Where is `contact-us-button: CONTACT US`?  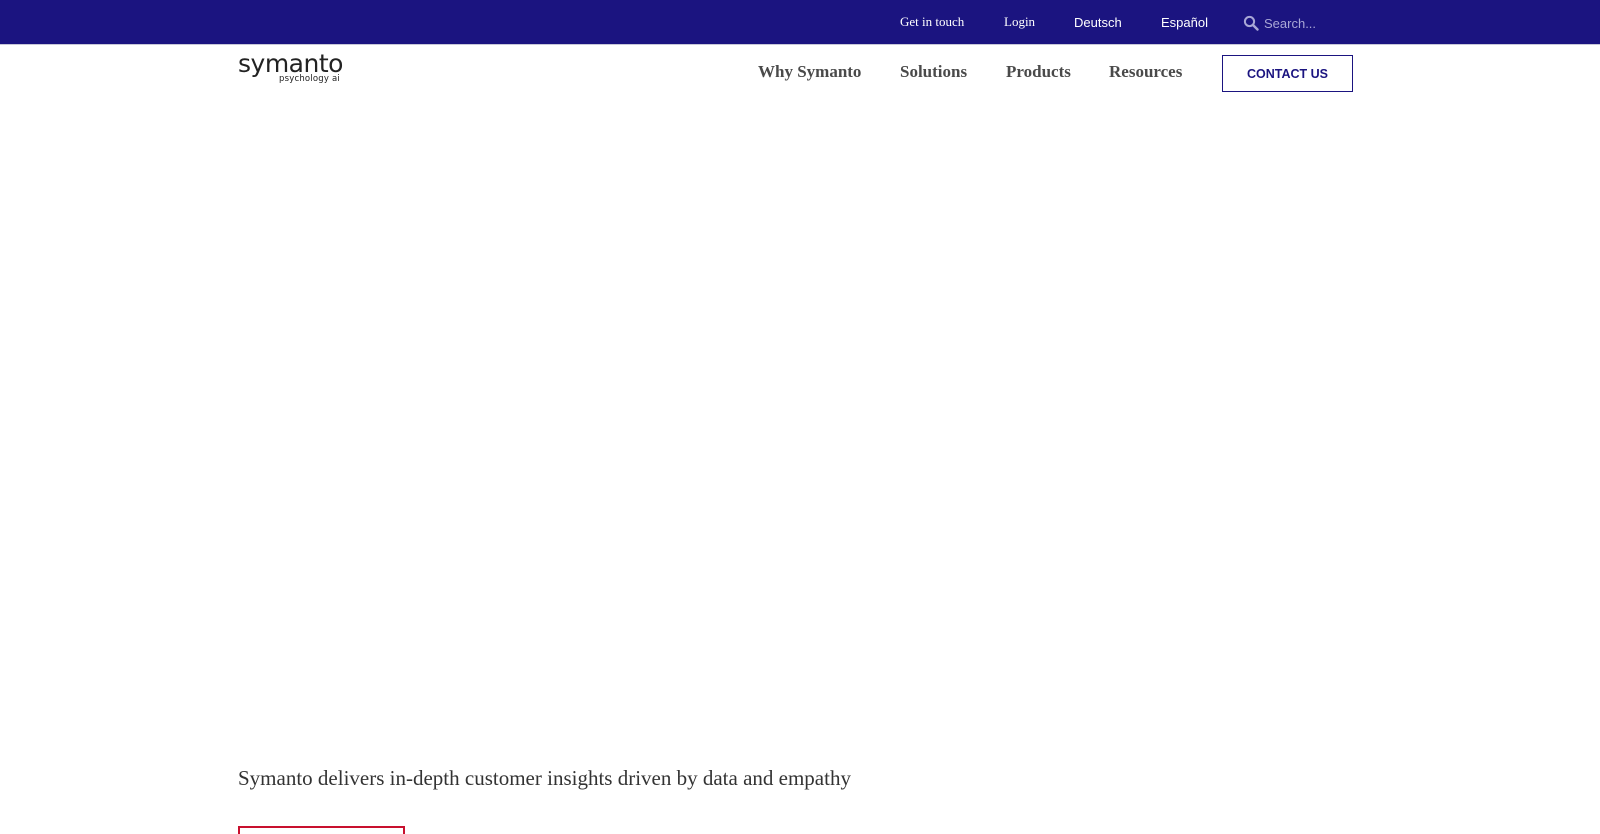
contact-us-button: CONTACT US is located at coordinates (1287, 73).